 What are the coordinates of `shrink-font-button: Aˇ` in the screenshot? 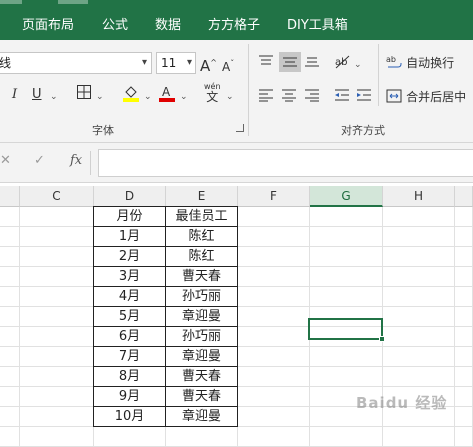 It's located at (228, 65).